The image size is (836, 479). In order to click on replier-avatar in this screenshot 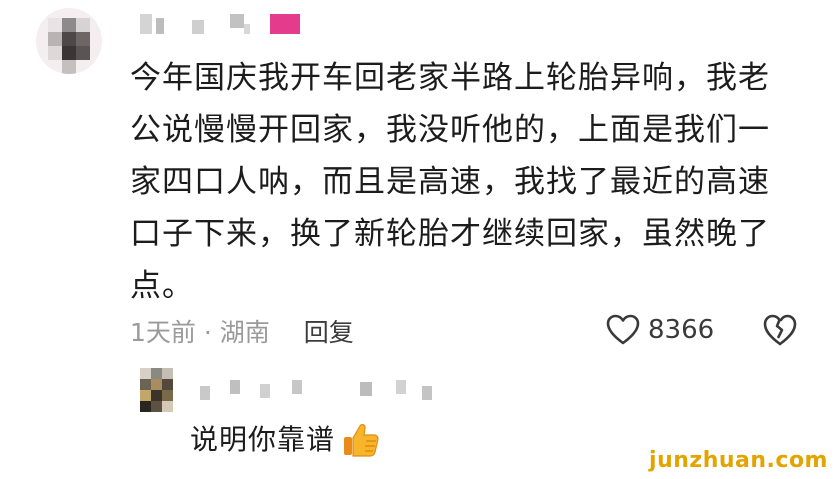, I will do `click(157, 391)`.